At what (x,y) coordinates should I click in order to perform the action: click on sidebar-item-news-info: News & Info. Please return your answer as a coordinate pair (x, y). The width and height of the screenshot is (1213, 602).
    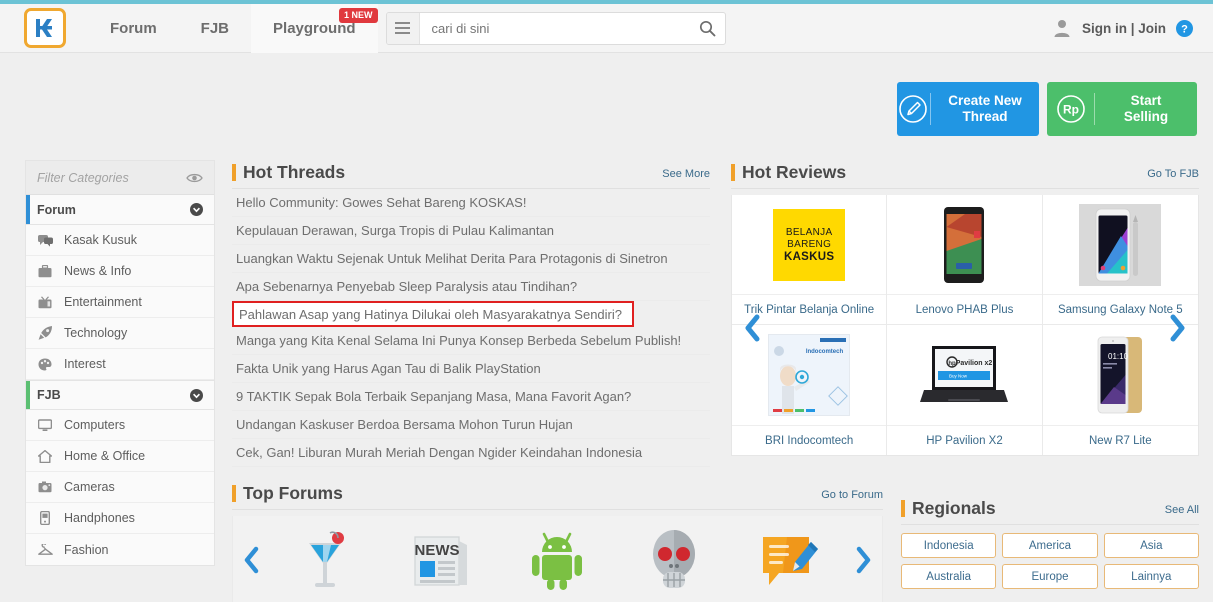
    Looking at the image, I should click on (120, 271).